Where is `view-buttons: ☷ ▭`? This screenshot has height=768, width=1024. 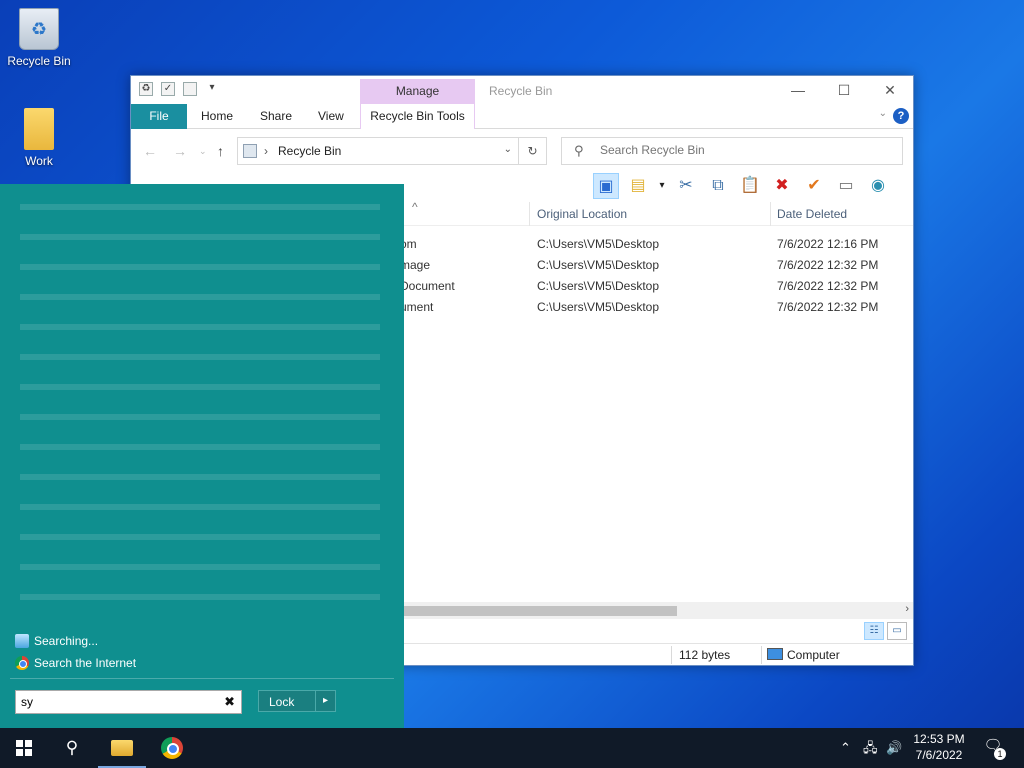
view-buttons: ☷ ▭ is located at coordinates (885, 631).